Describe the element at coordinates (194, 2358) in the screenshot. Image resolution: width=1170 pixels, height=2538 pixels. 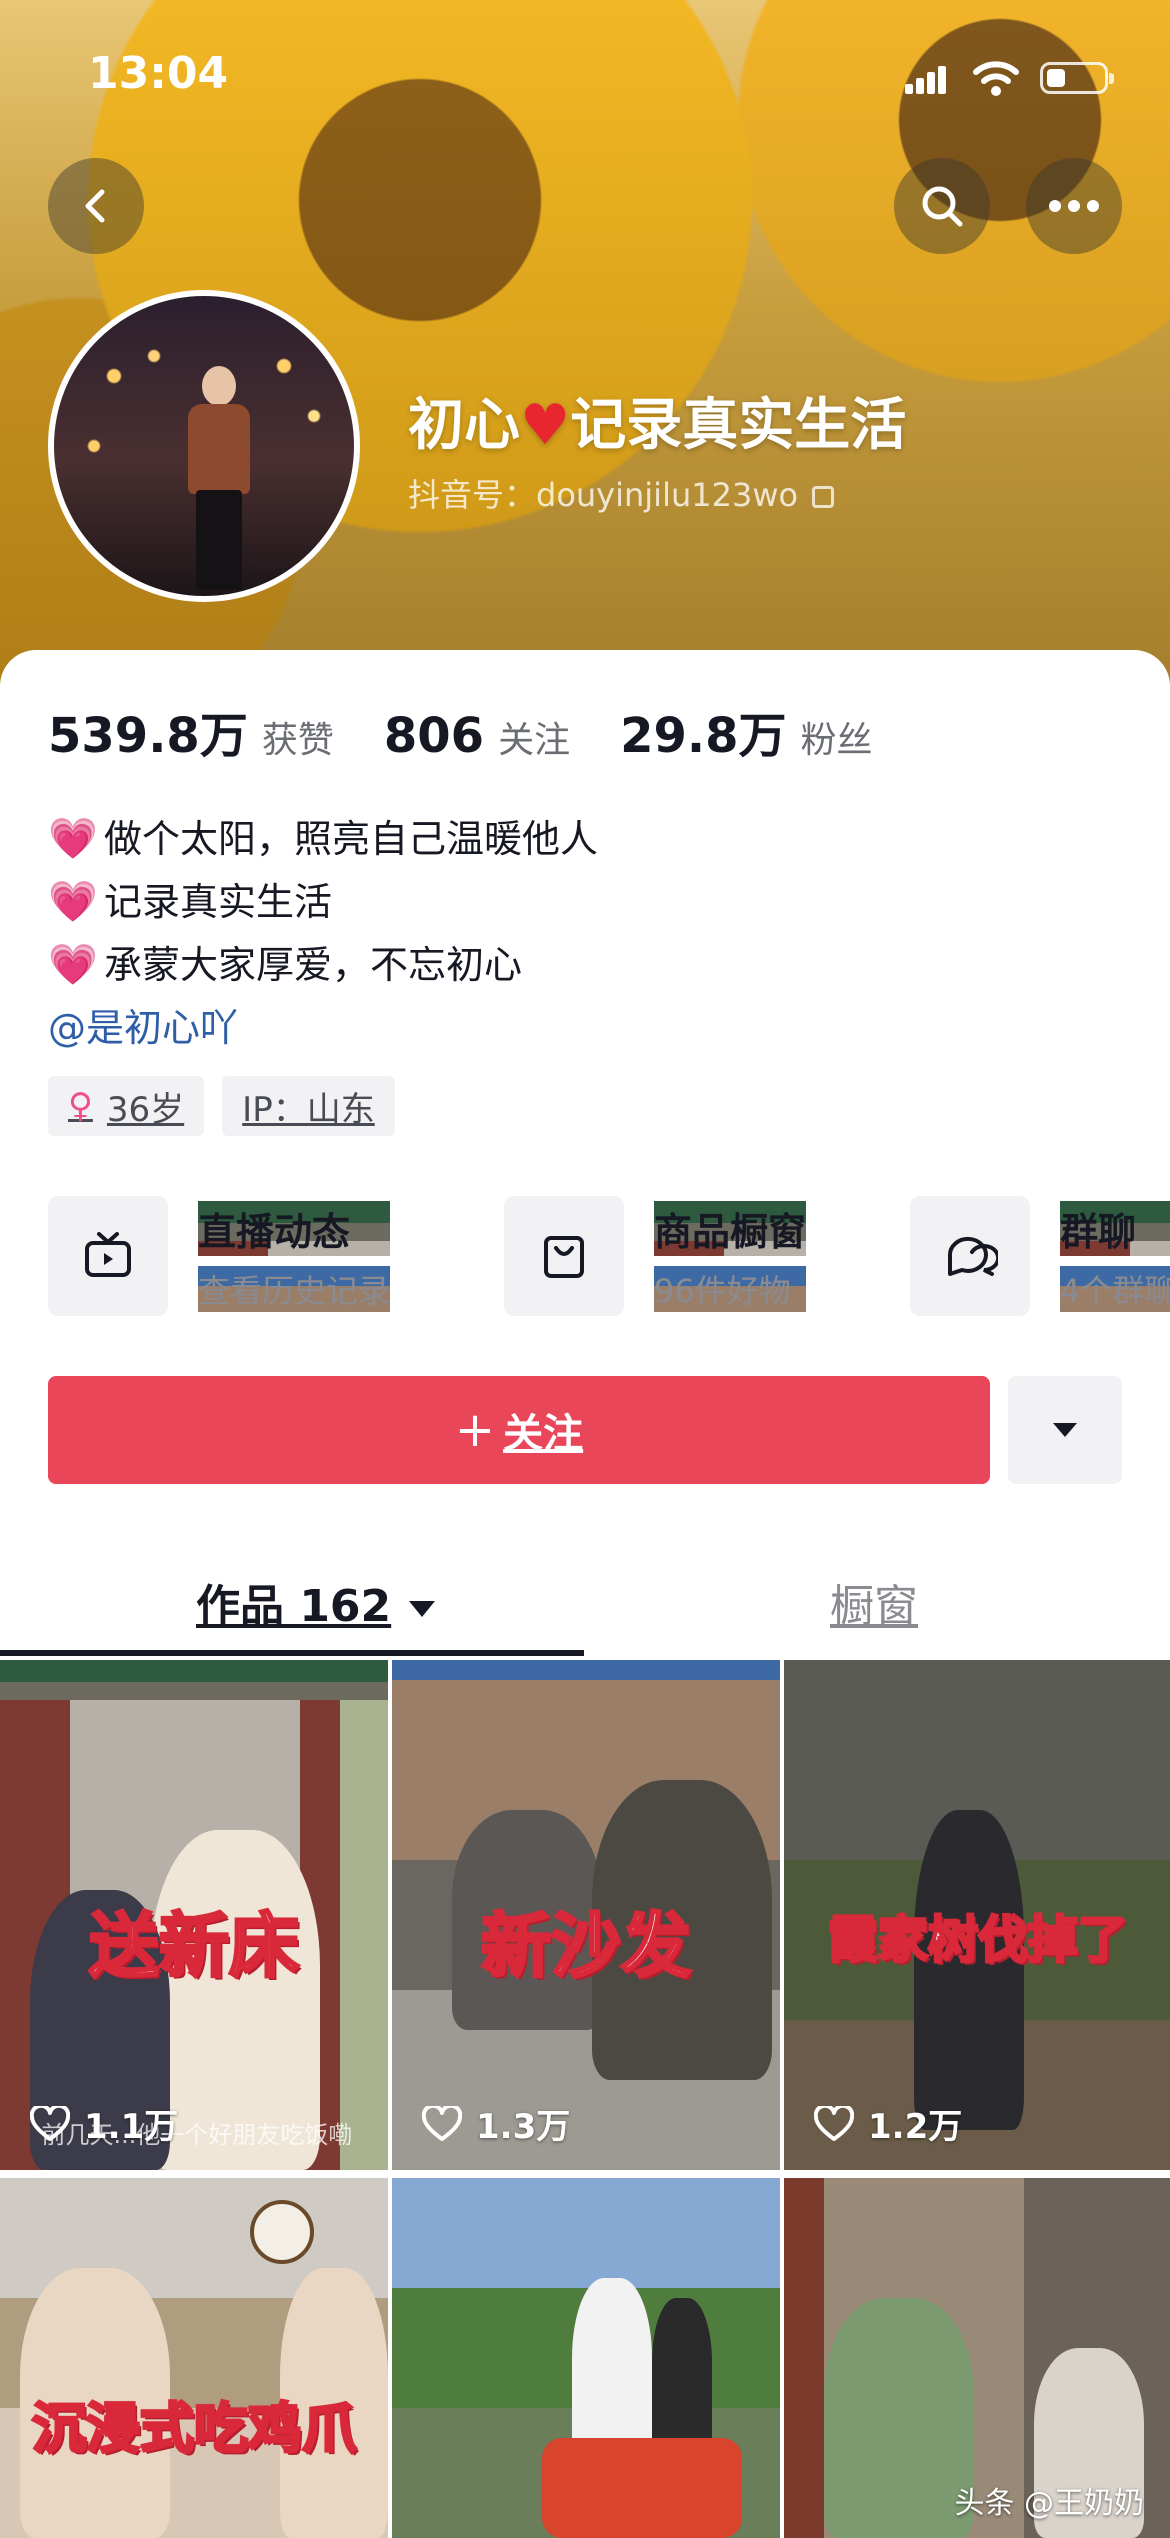
I see `video-tile: 沉浸式吃鸡爪` at that location.